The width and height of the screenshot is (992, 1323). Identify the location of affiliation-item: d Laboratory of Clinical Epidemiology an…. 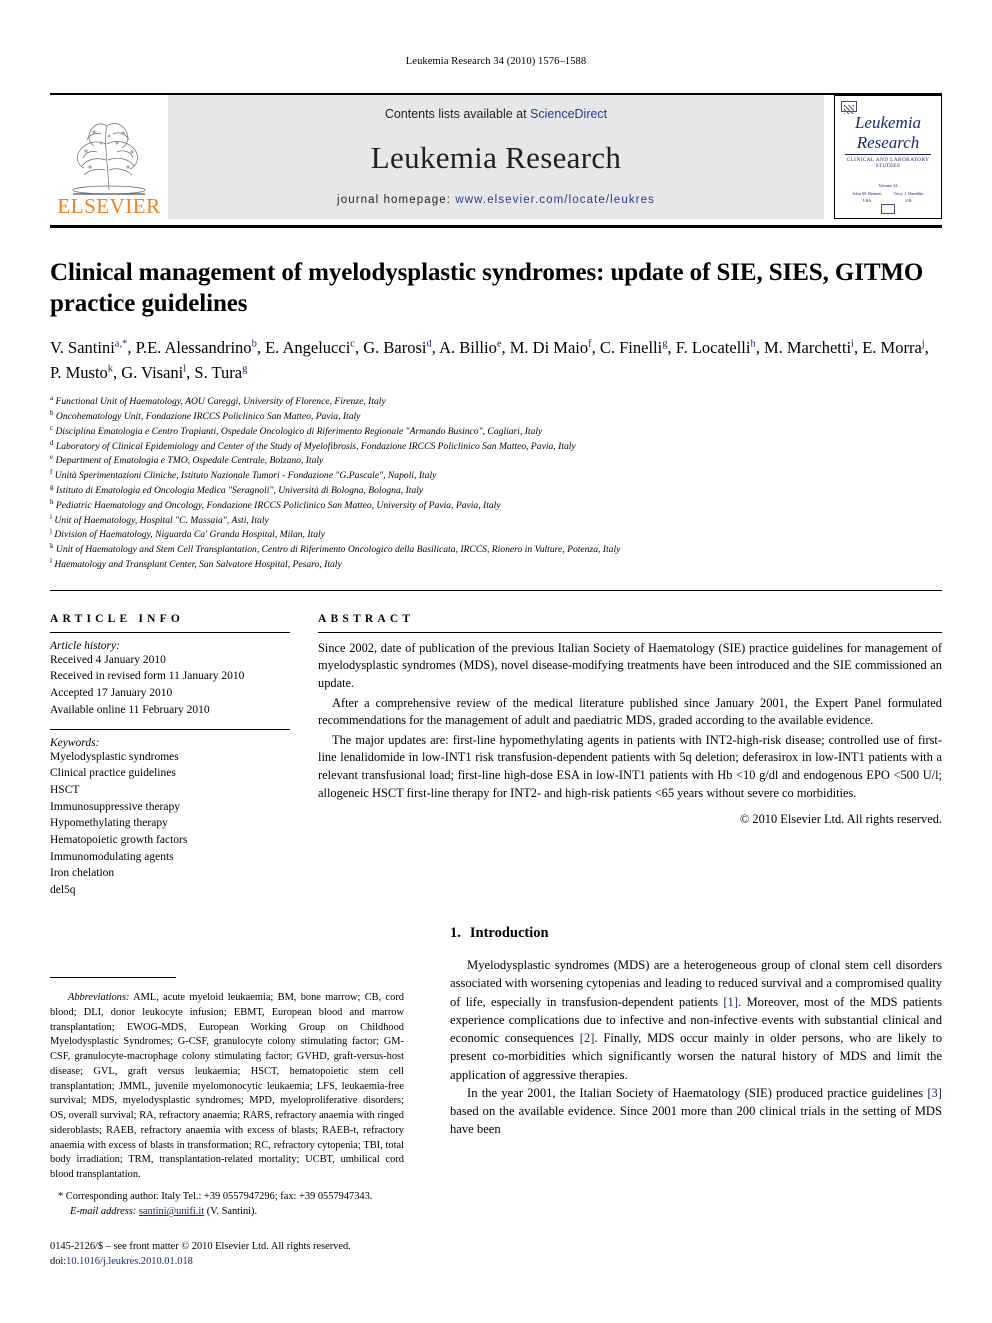
(496, 446).